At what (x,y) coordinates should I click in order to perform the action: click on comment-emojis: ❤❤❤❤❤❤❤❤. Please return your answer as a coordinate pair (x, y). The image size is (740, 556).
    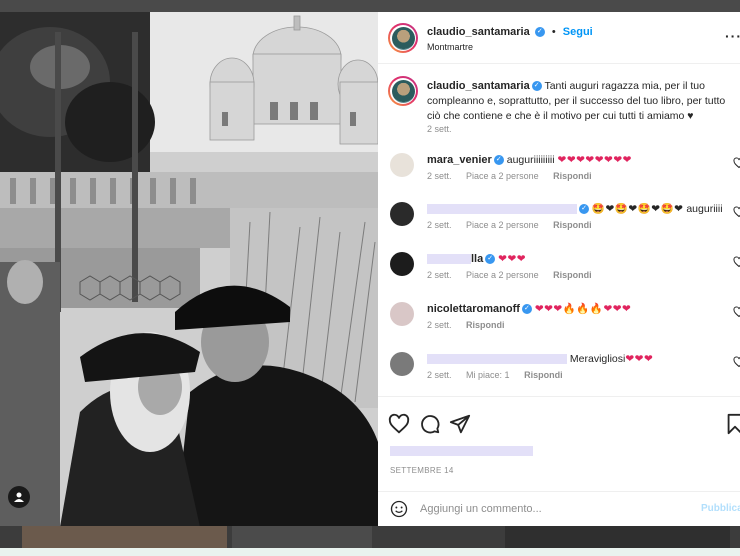
    Looking at the image, I should click on (594, 160).